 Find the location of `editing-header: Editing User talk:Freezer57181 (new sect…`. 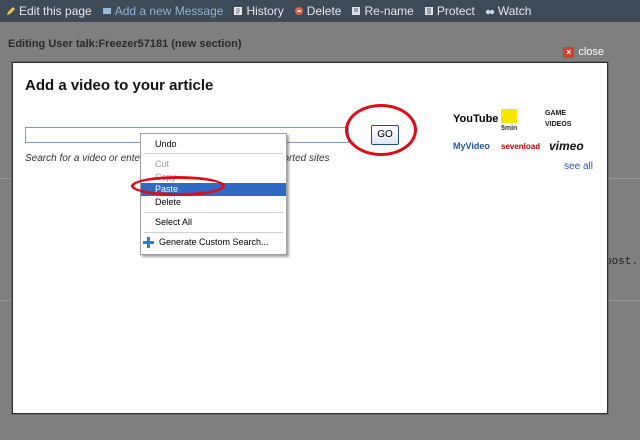

editing-header: Editing User talk:Freezer57181 (new sect… is located at coordinates (125, 44).